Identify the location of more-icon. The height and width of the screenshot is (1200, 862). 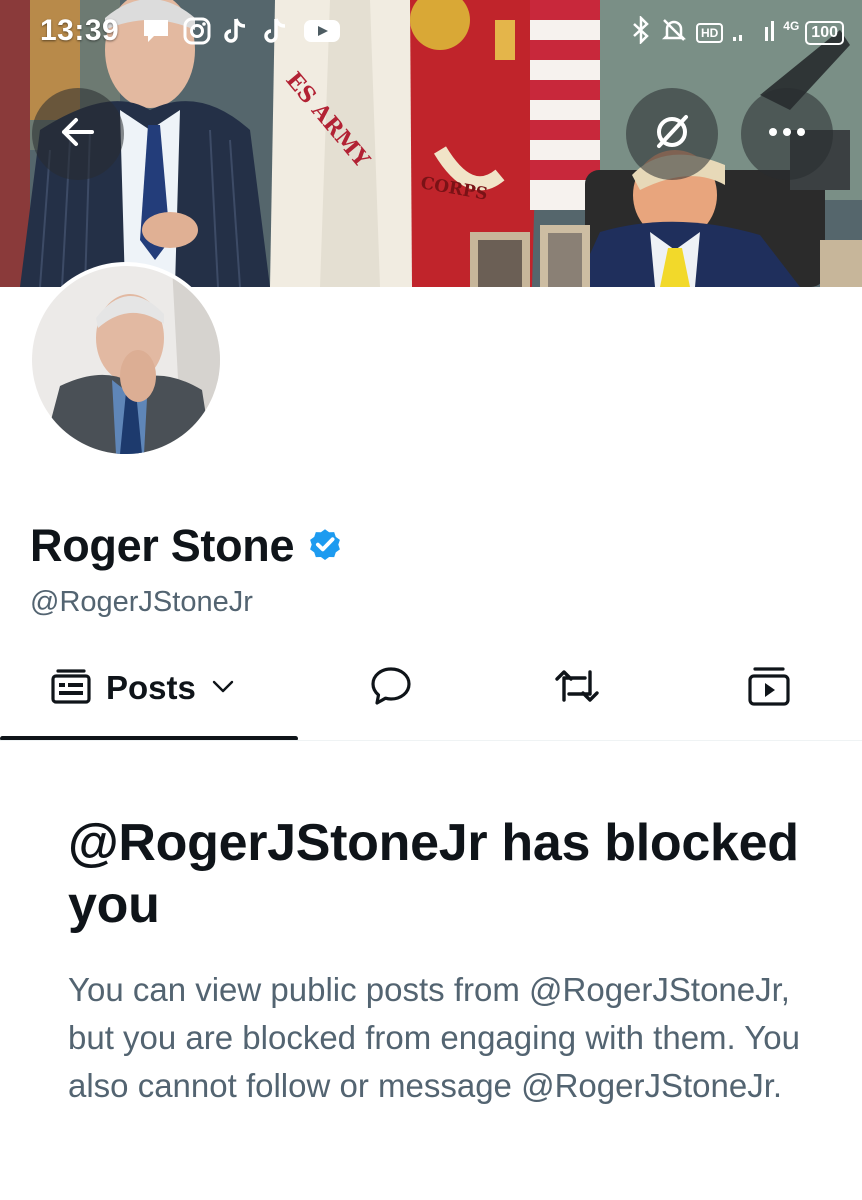
(787, 134).